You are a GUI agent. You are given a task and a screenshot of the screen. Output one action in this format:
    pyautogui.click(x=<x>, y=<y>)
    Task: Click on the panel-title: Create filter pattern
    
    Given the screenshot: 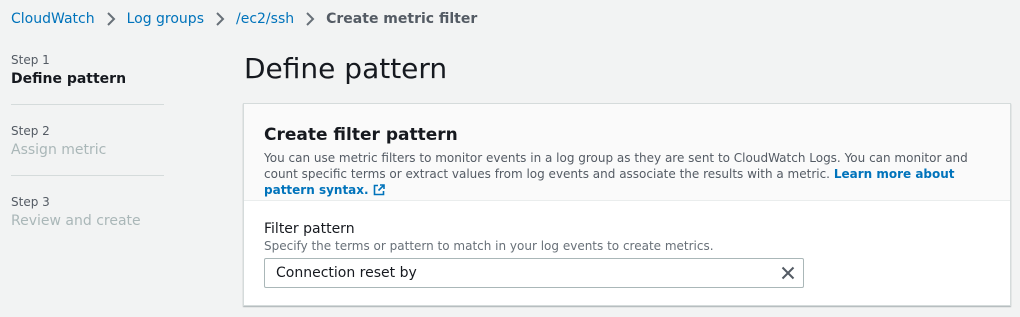 What is the action you would take?
    pyautogui.click(x=361, y=135)
    